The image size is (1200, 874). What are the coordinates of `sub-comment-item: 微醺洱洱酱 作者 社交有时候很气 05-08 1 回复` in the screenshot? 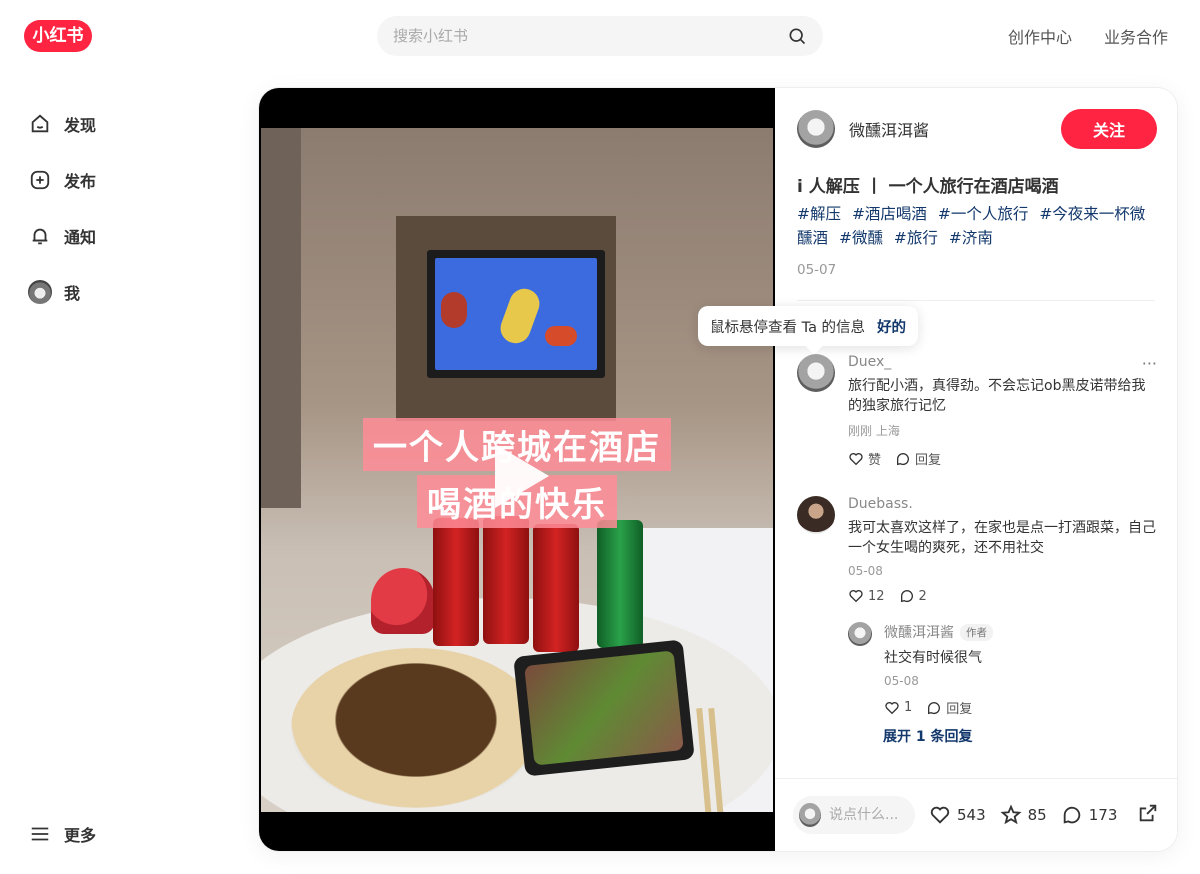 It's located at (1002, 669).